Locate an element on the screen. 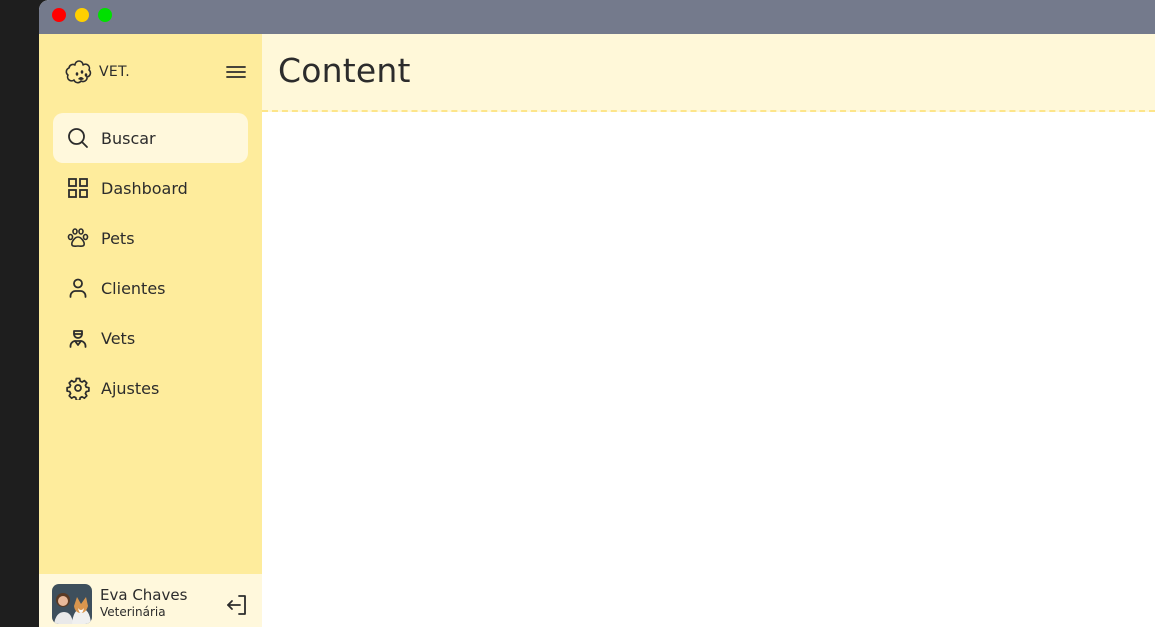 This screenshot has height=627, width=1155. sidebar-item-clientes: Clientes is located at coordinates (150, 288).